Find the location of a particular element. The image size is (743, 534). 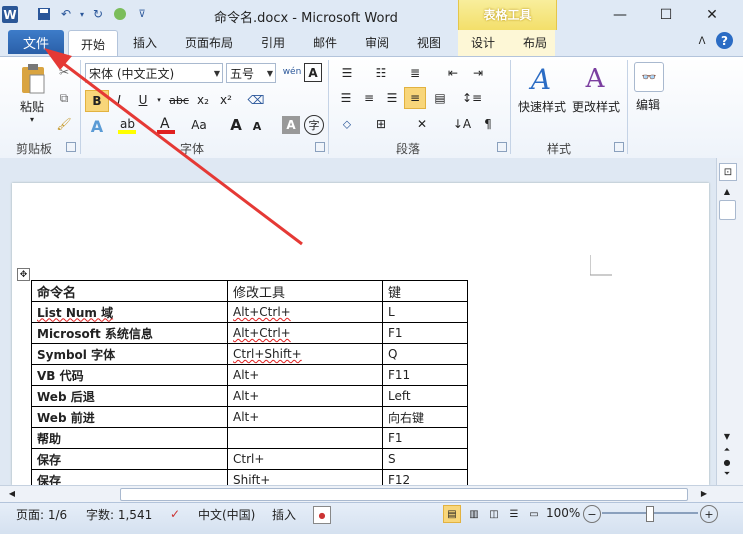

quick-print-icon is located at coordinates (120, 14).